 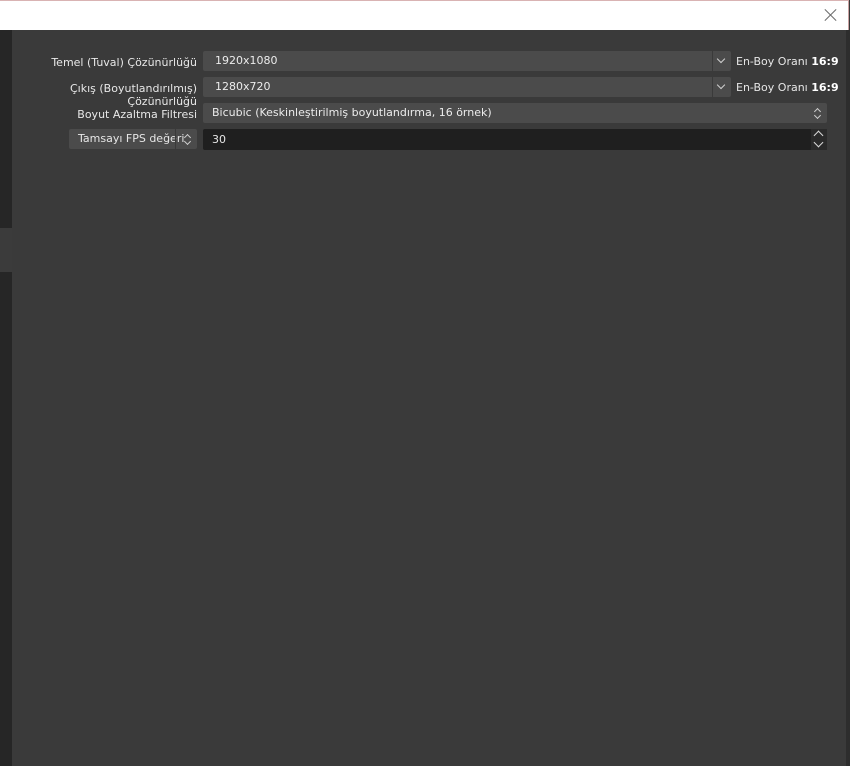 What do you see at coordinates (124, 62) in the screenshot?
I see `base-resolution-label: Temel (Tuval) Çözünürlüğü` at bounding box center [124, 62].